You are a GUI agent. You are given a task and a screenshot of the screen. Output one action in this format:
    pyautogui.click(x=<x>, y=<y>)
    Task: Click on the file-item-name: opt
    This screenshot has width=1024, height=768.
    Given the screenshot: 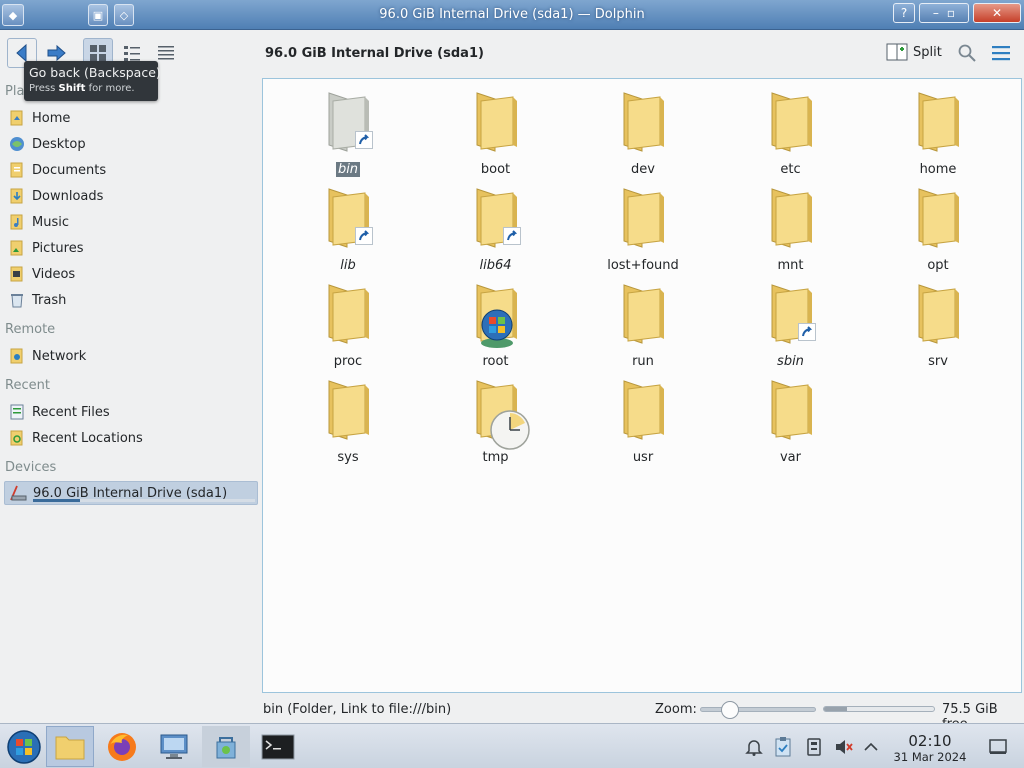 What is the action you would take?
    pyautogui.click(x=938, y=265)
    